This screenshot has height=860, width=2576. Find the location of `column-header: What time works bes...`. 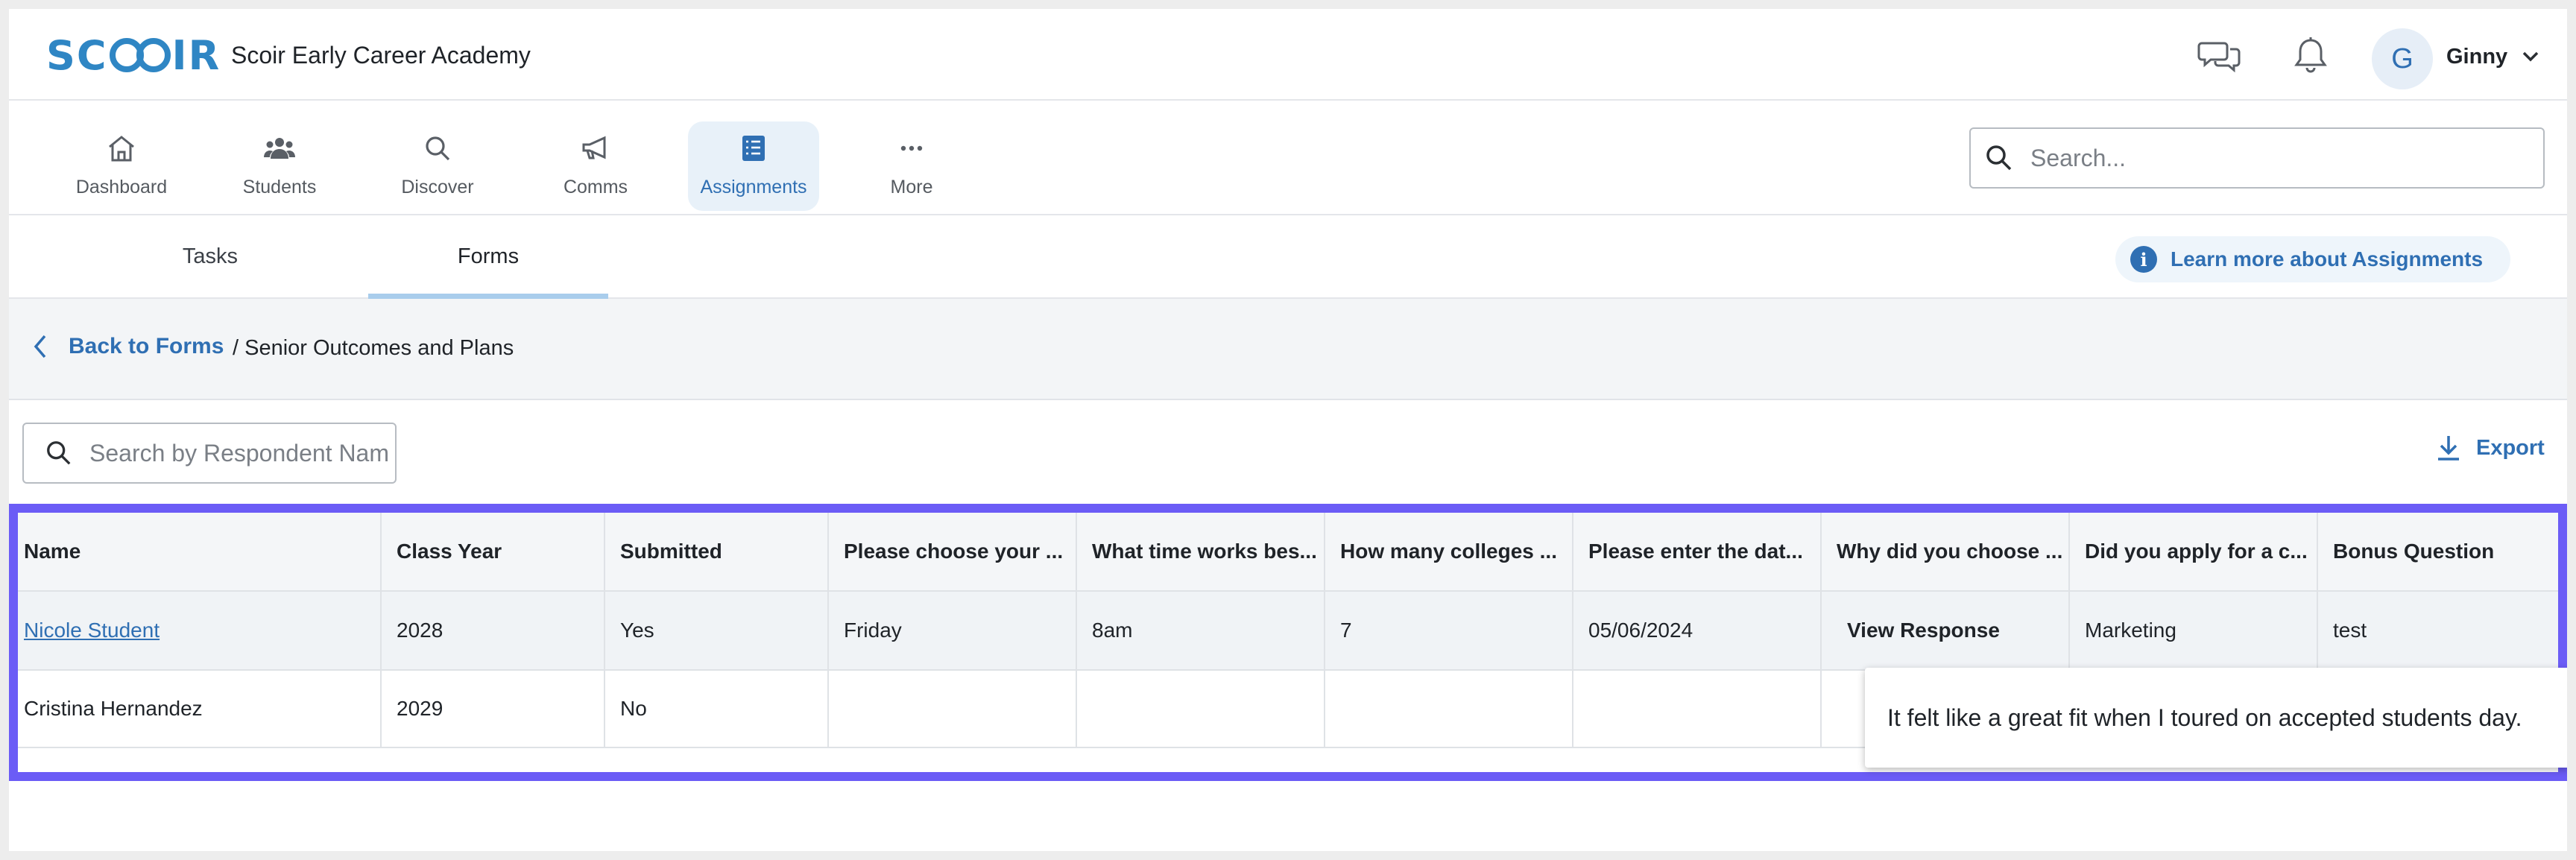

column-header: What time works bes... is located at coordinates (1201, 551).